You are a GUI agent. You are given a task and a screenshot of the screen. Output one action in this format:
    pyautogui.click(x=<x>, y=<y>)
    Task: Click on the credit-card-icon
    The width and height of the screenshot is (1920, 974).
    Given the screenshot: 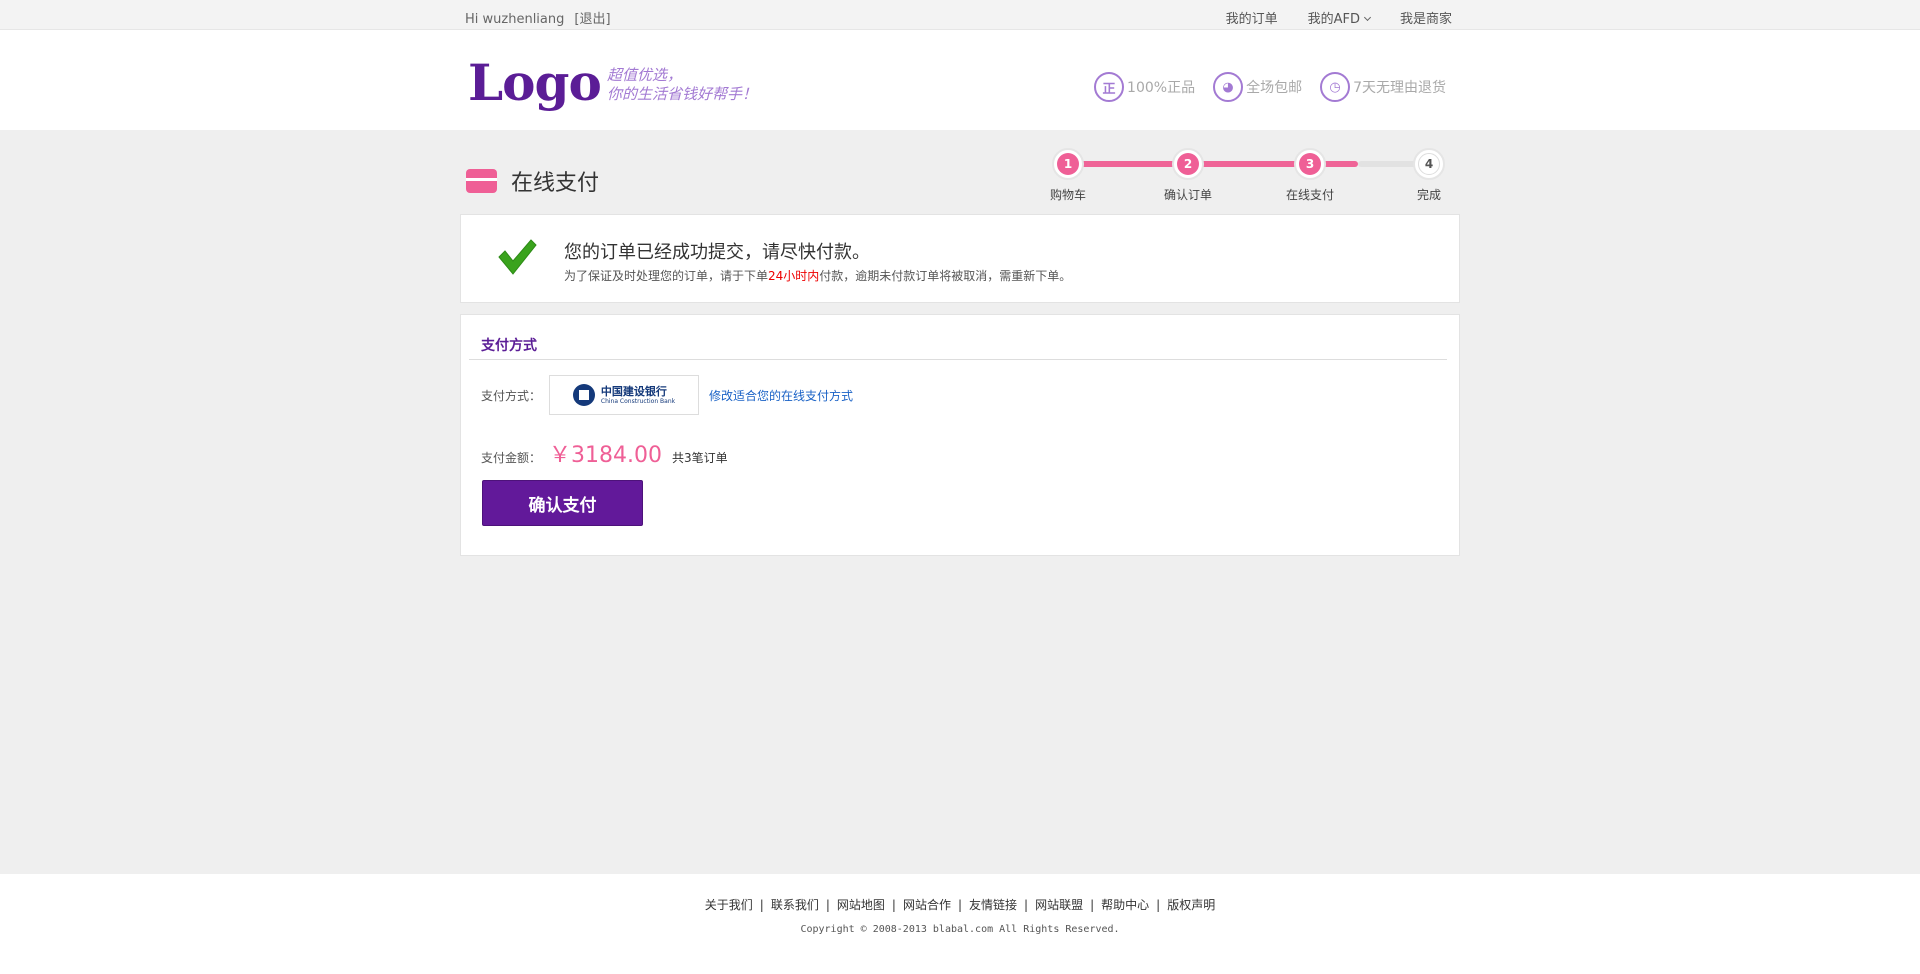 What is the action you would take?
    pyautogui.click(x=481, y=181)
    